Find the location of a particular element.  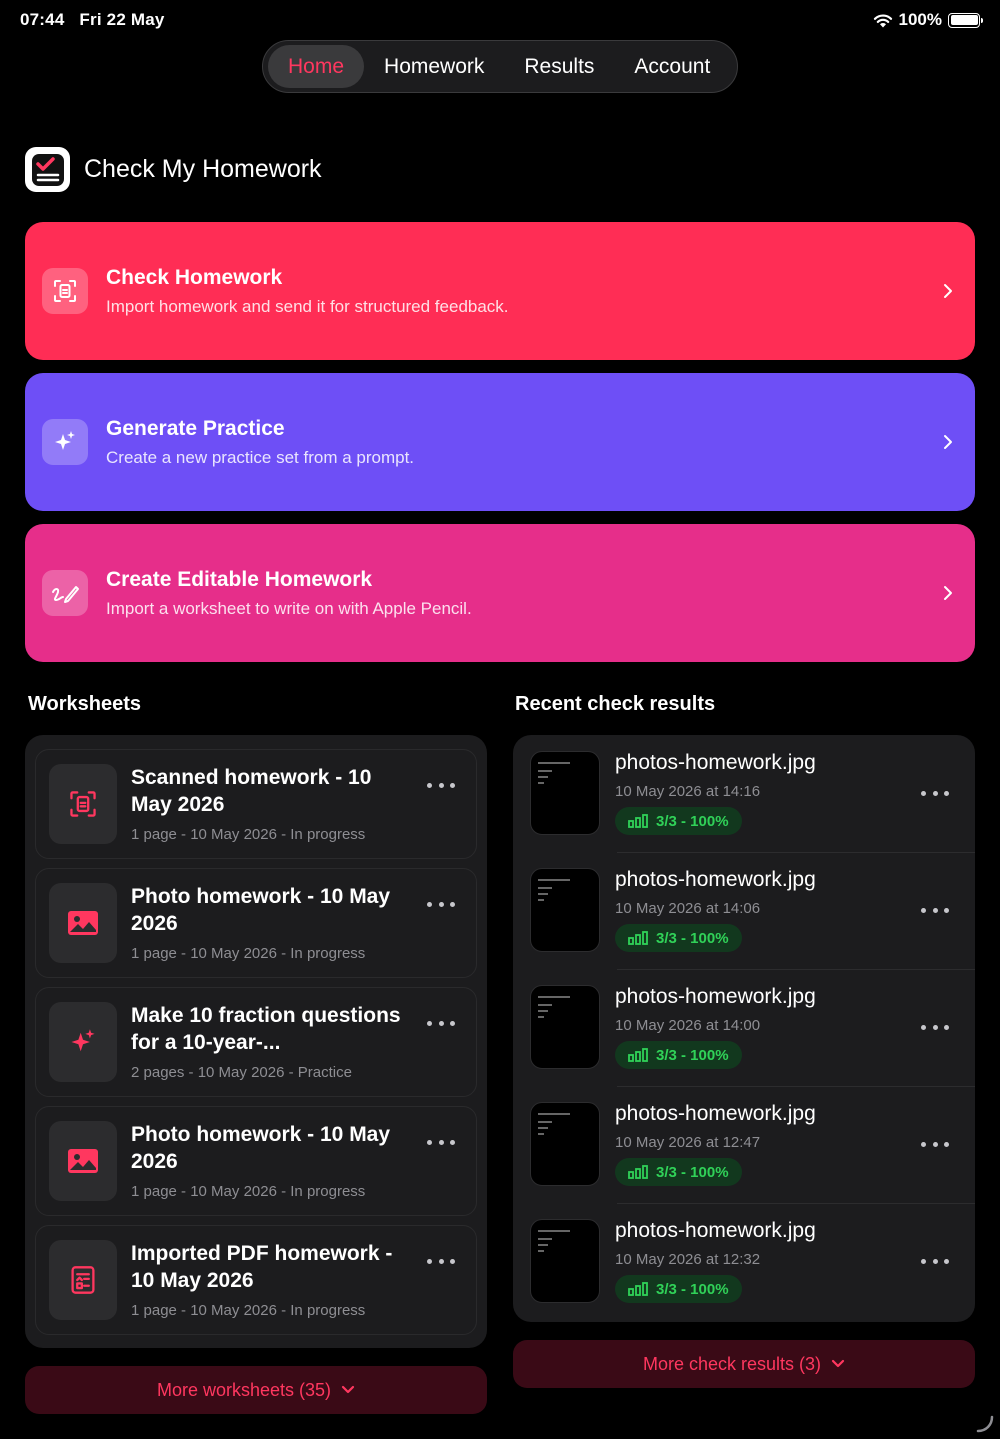

worksheet-title: Photo homework - 10 May 2026 is located at coordinates (261, 910).